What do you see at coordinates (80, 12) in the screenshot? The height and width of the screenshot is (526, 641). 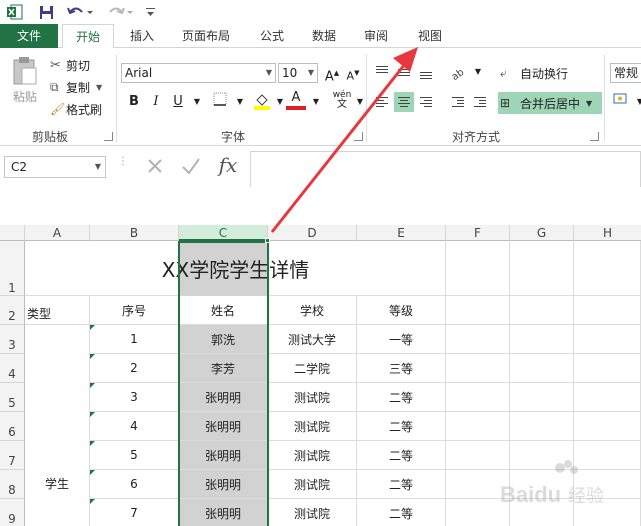 I see `undo-icon` at bounding box center [80, 12].